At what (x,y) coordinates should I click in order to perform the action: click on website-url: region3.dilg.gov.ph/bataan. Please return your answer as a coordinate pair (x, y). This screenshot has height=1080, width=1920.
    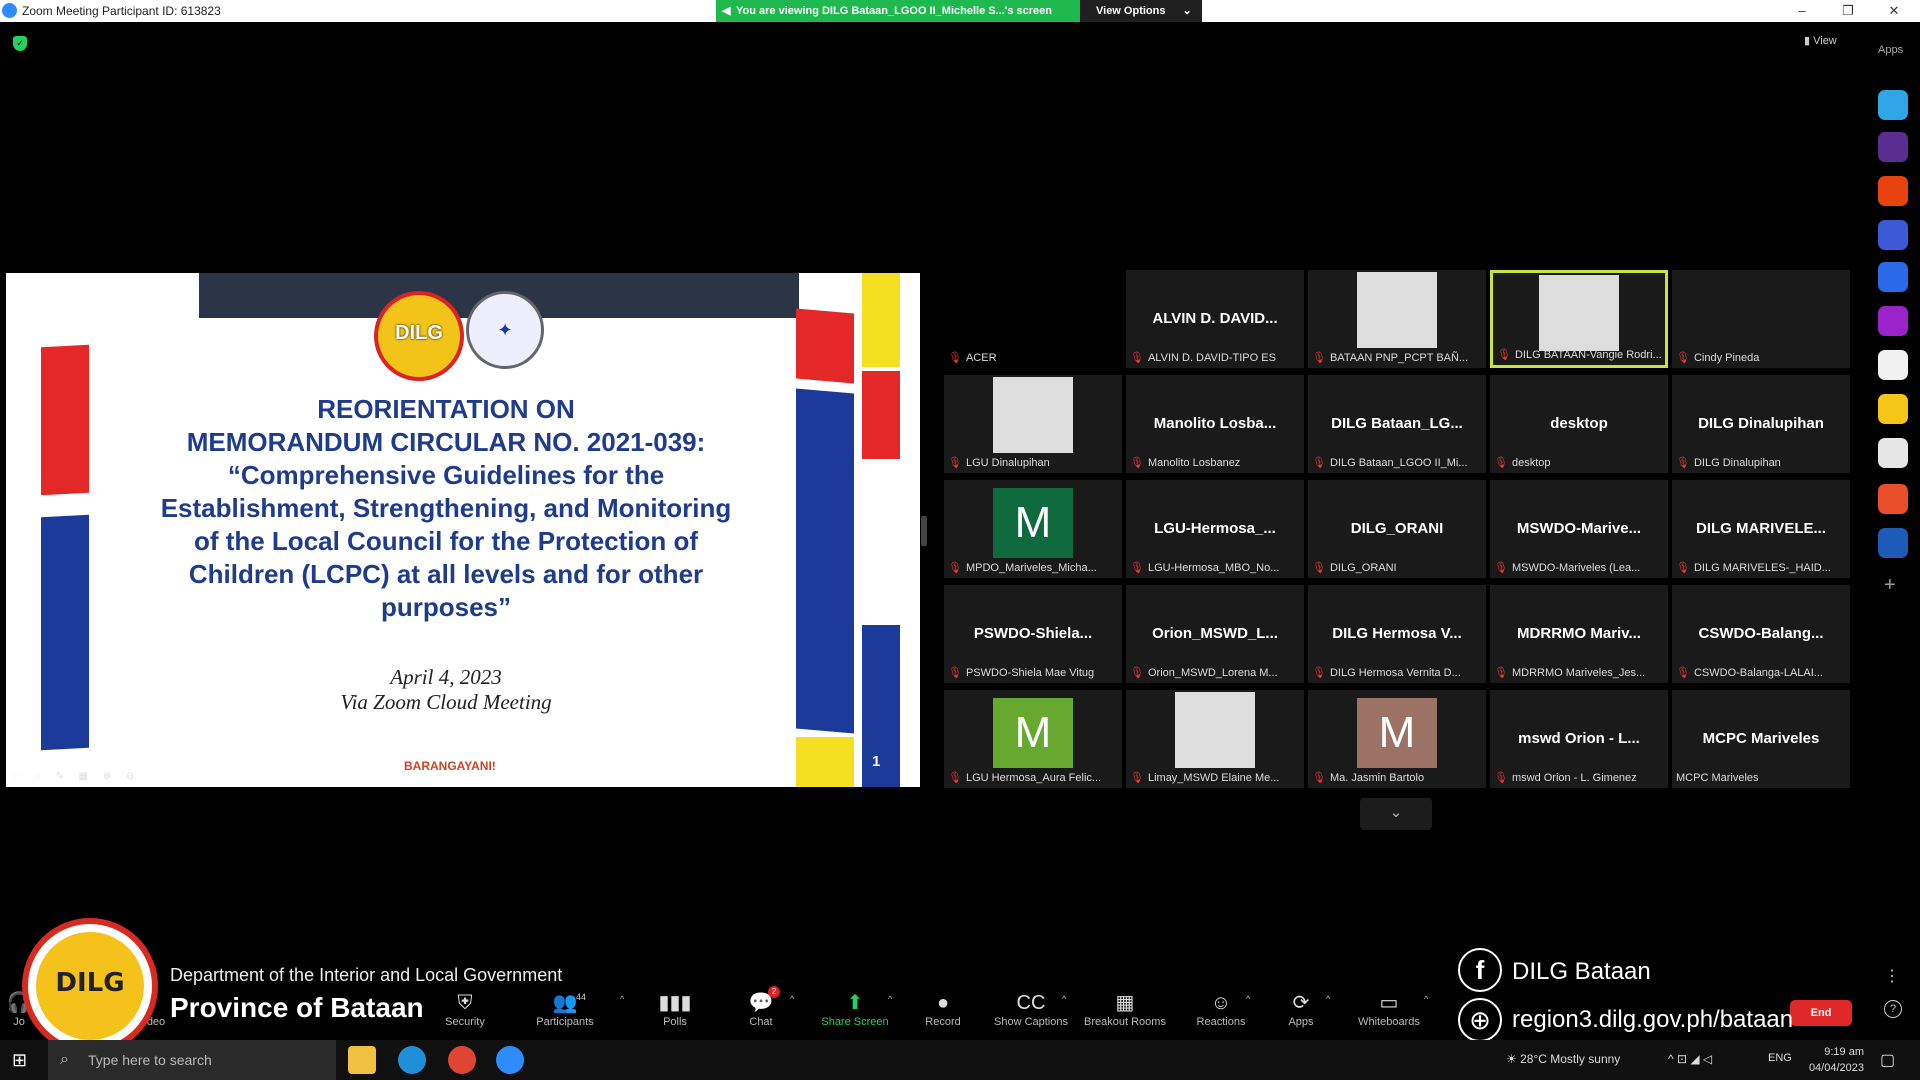
    Looking at the image, I should click on (1653, 1019).